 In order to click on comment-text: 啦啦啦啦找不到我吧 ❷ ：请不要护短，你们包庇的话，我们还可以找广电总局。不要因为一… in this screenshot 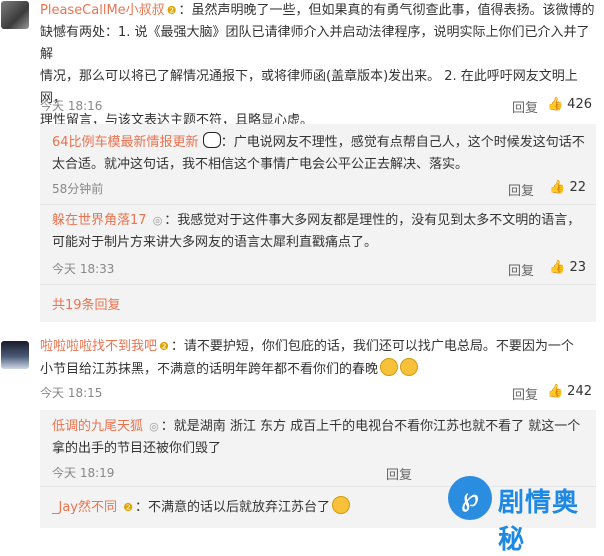, I will do `click(318, 358)`.